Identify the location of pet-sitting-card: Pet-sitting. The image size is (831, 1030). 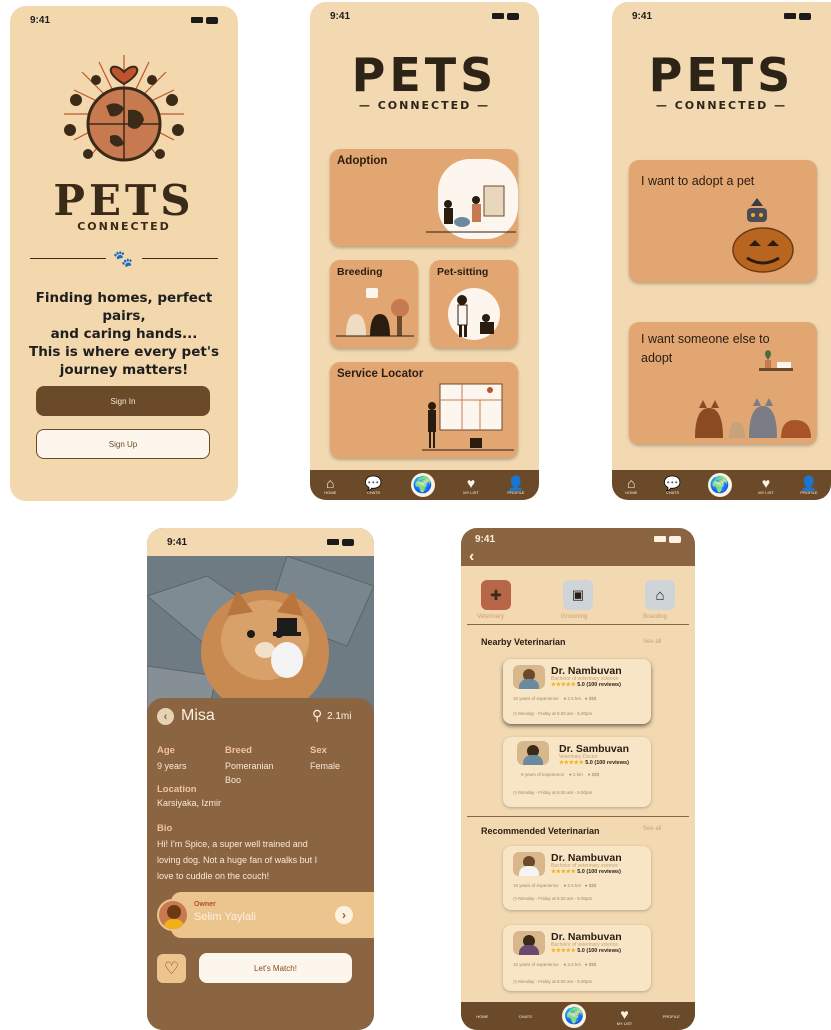
(474, 304).